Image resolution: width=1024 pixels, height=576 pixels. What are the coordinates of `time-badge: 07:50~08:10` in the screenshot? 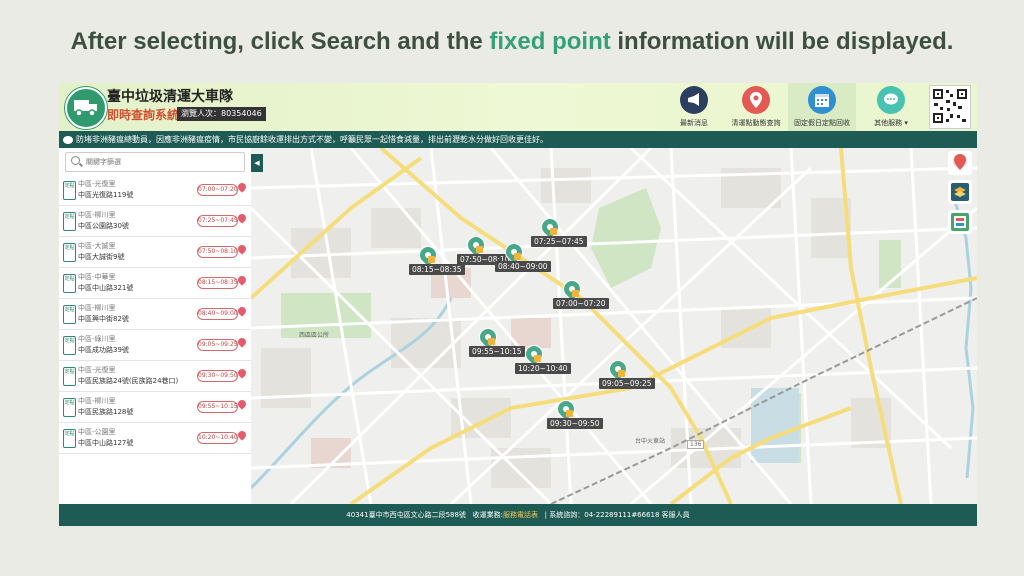 It's located at (217, 252).